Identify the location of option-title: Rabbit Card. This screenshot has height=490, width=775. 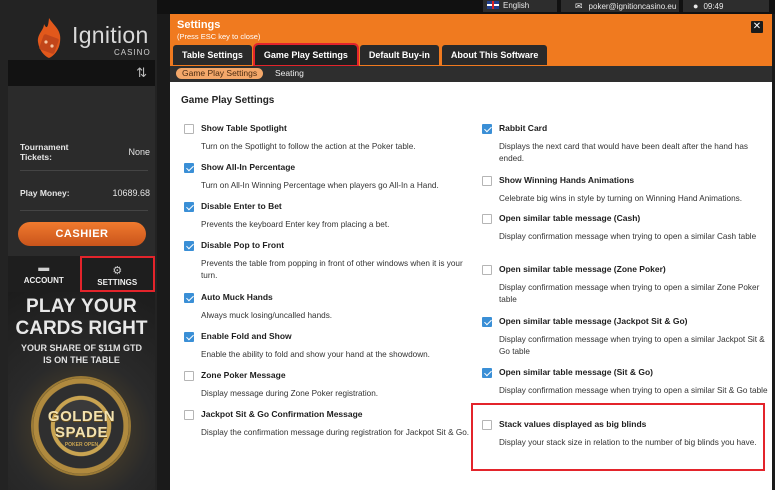
(523, 128).